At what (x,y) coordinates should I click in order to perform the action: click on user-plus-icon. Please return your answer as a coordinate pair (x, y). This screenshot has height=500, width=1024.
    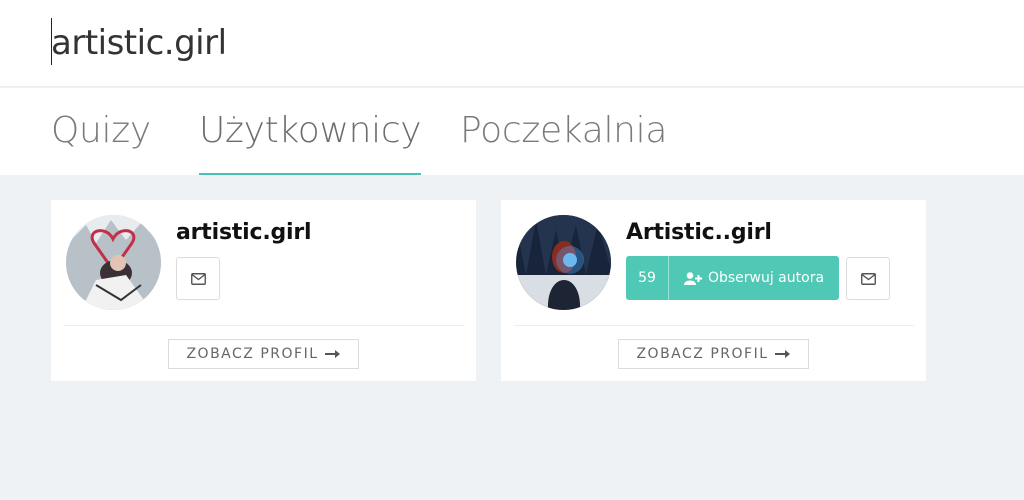
    Looking at the image, I should click on (692, 278).